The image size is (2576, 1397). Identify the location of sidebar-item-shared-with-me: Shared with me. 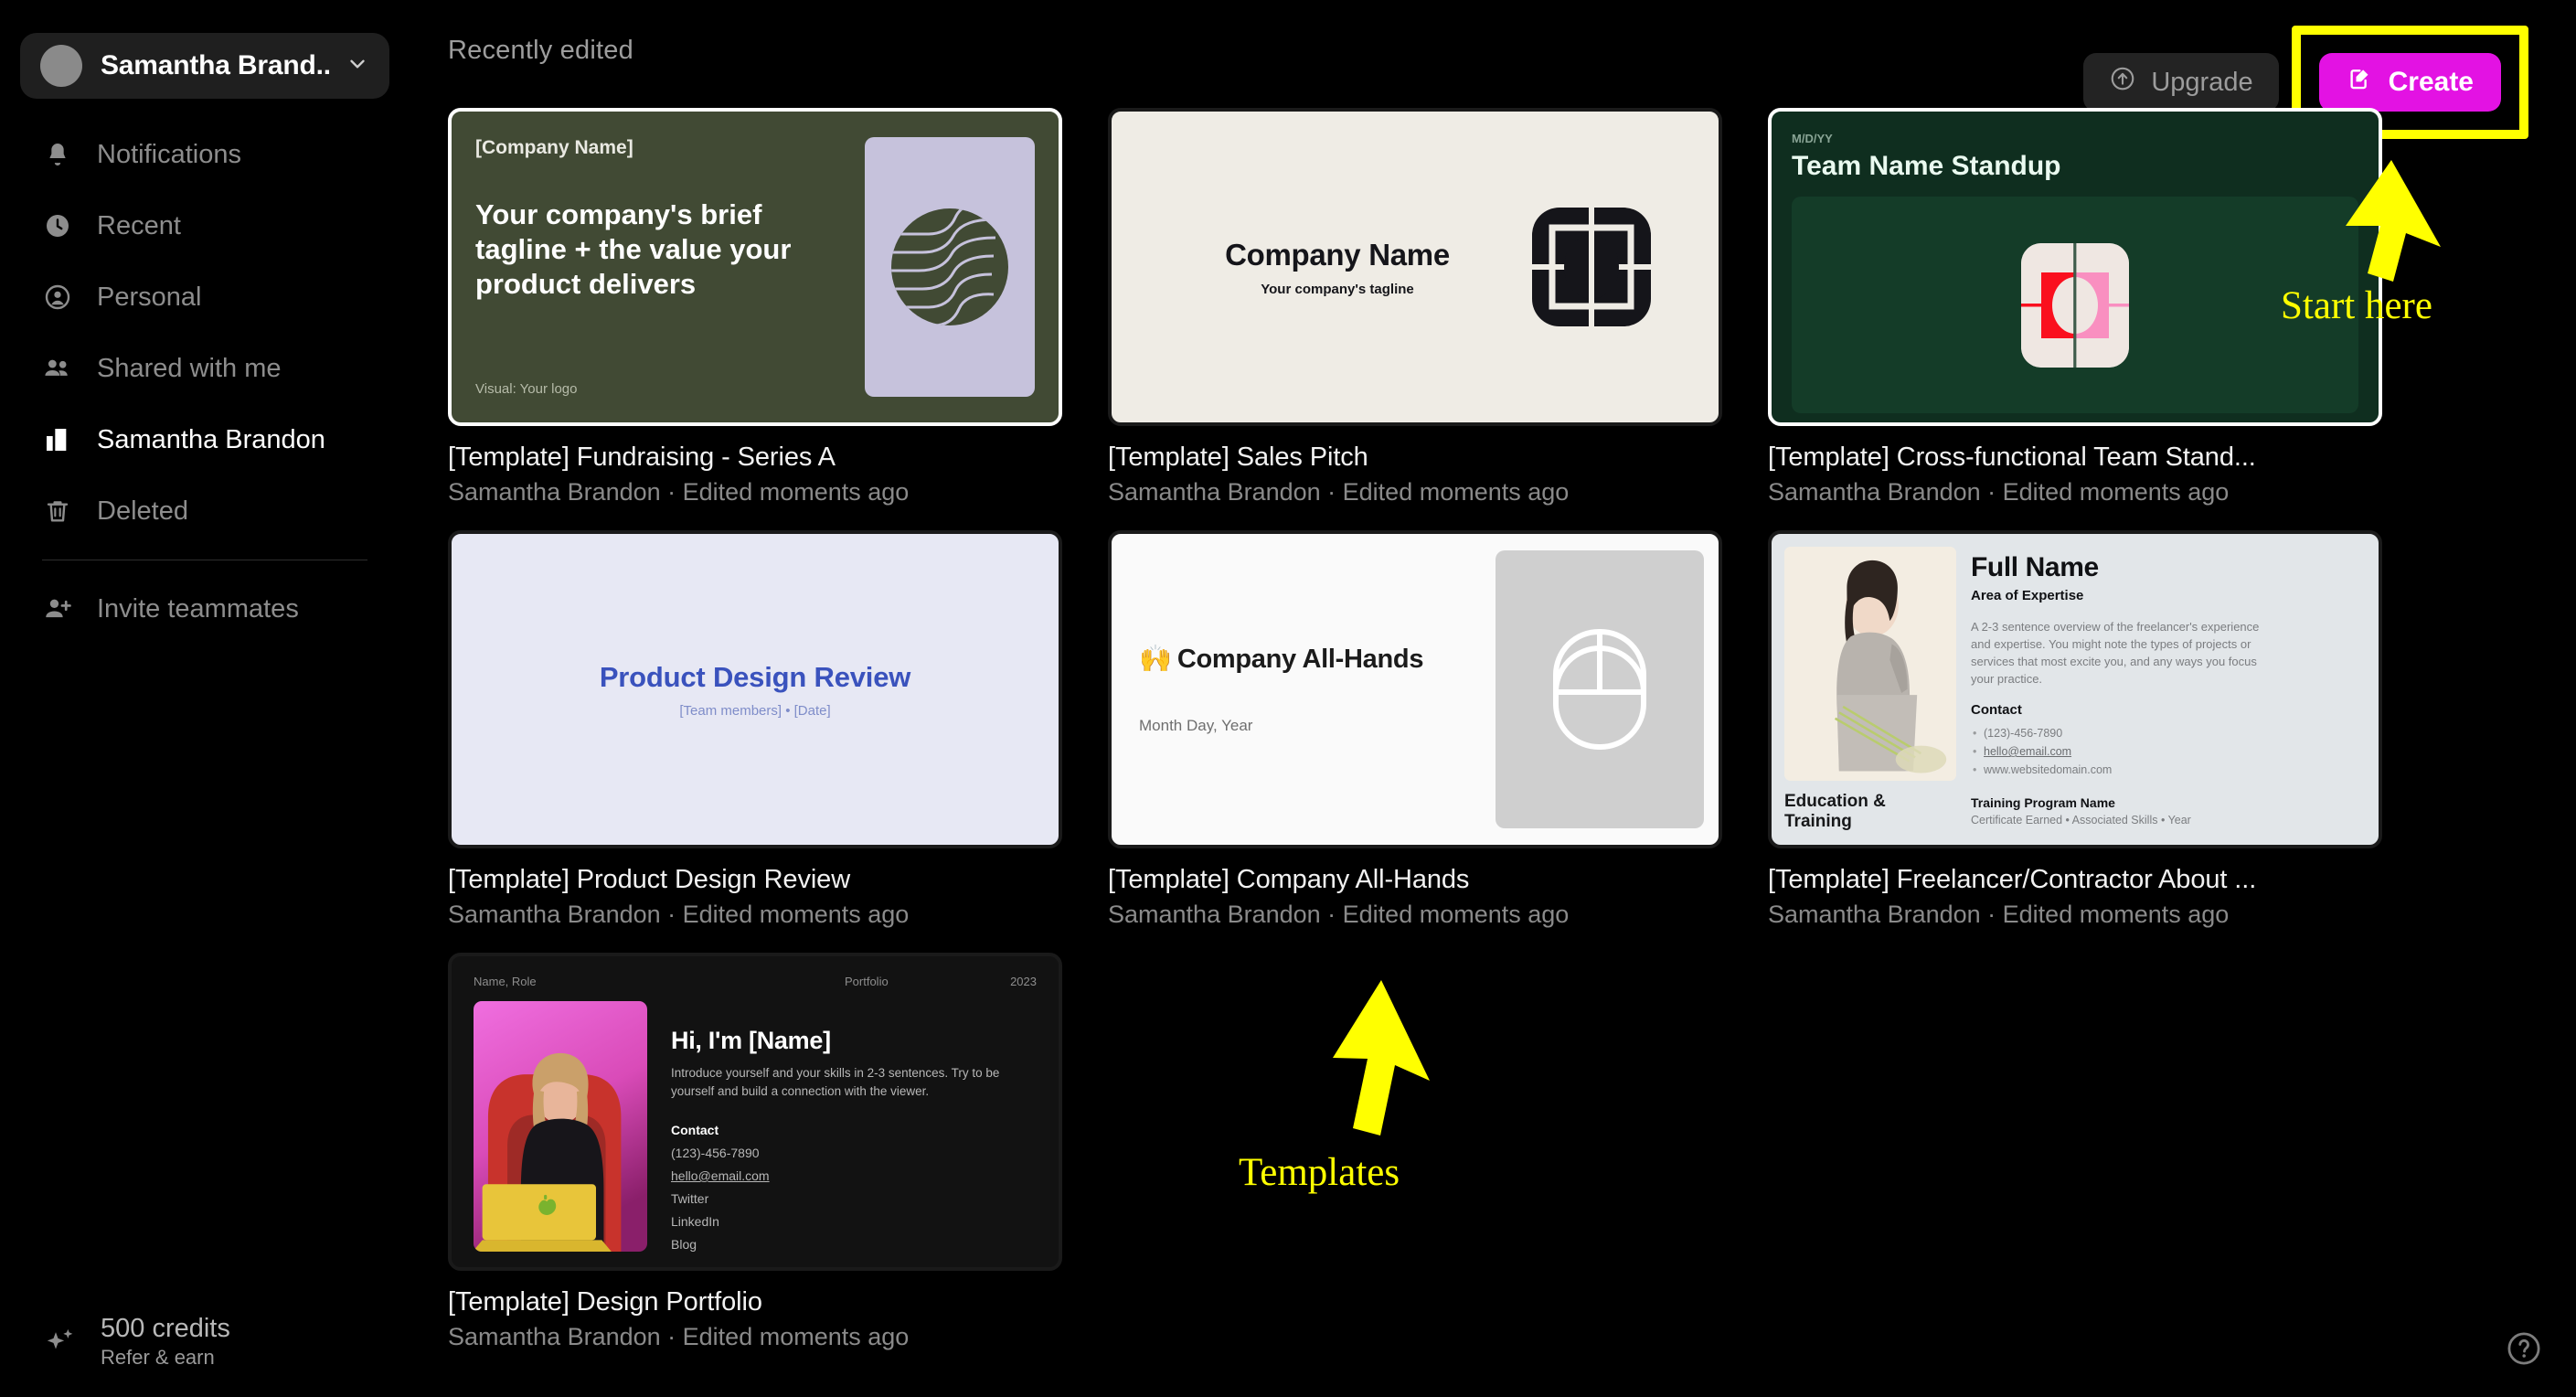
(205, 368).